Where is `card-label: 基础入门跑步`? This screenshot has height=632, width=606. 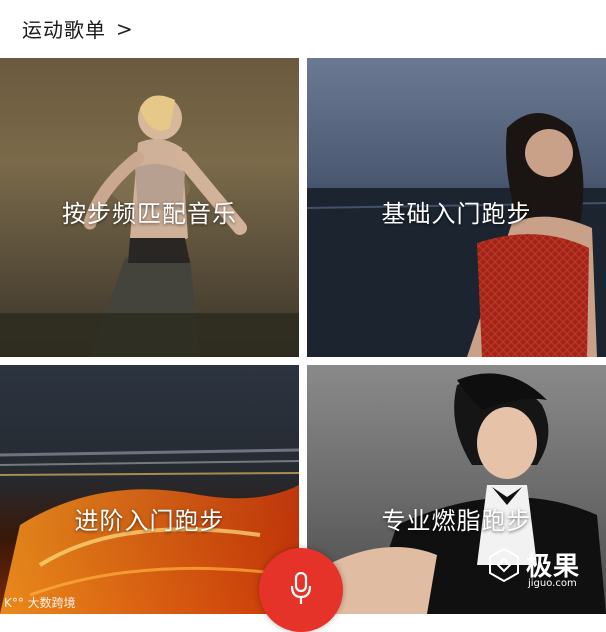
card-label: 基础入门跑步 is located at coordinates (456, 214).